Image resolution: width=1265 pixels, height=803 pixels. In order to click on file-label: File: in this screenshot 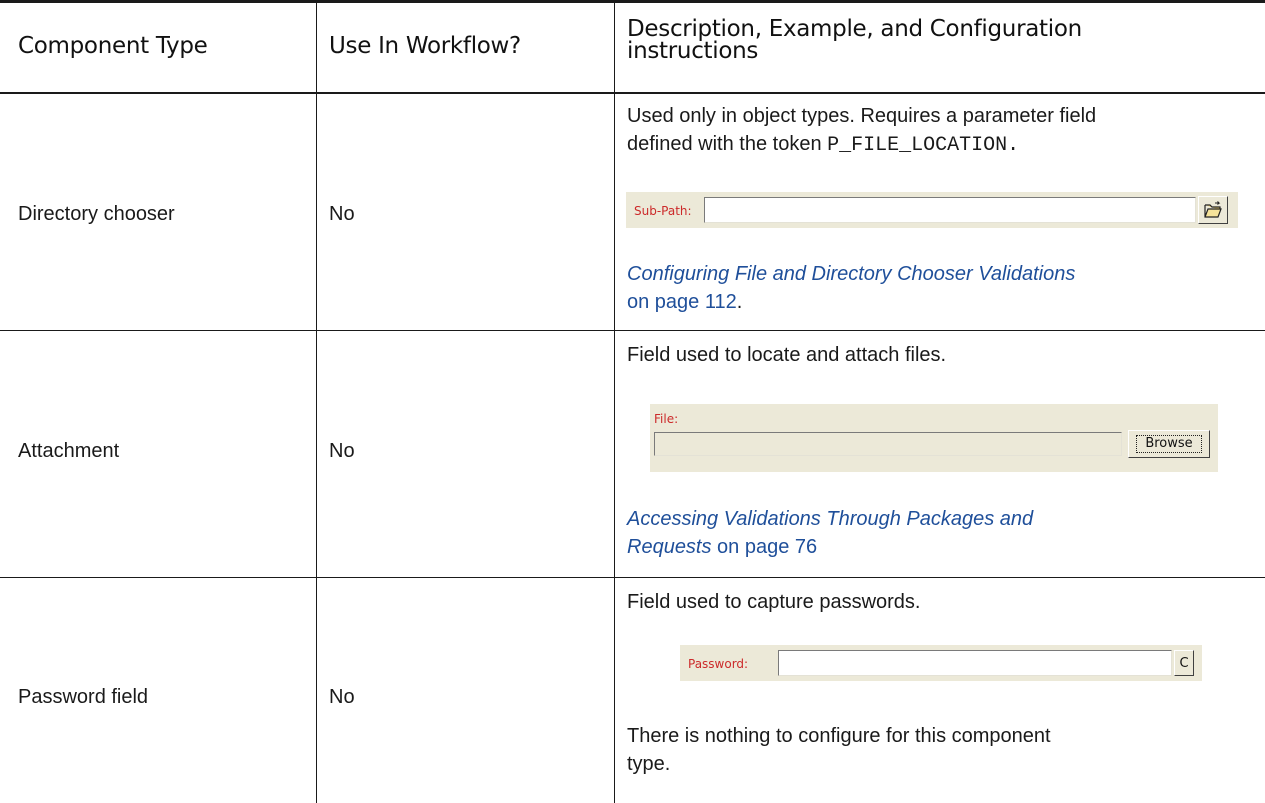, I will do `click(666, 419)`.